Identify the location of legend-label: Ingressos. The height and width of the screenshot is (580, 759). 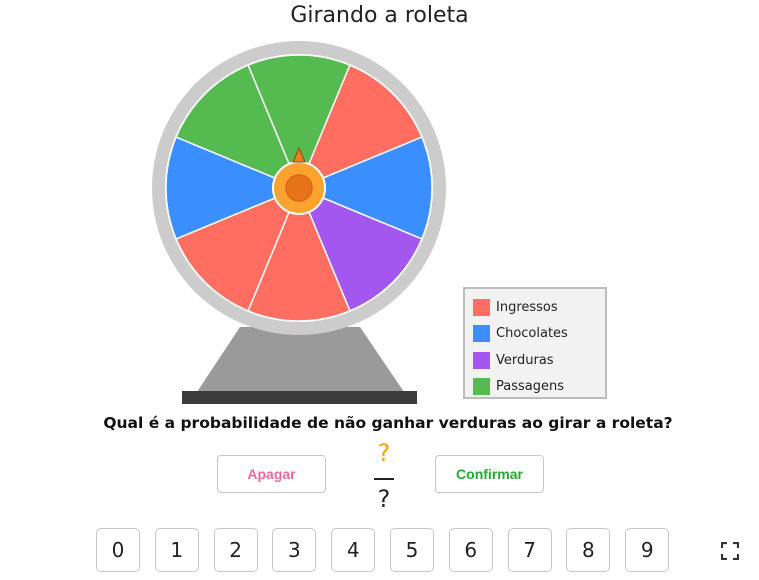
(527, 307).